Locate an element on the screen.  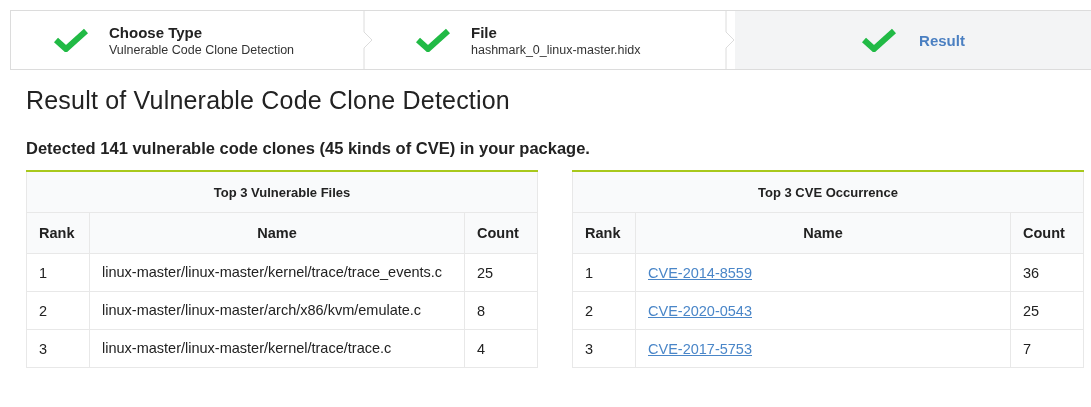
step-tab: File hashmark_0_linux-master.hidx is located at coordinates (554, 40).